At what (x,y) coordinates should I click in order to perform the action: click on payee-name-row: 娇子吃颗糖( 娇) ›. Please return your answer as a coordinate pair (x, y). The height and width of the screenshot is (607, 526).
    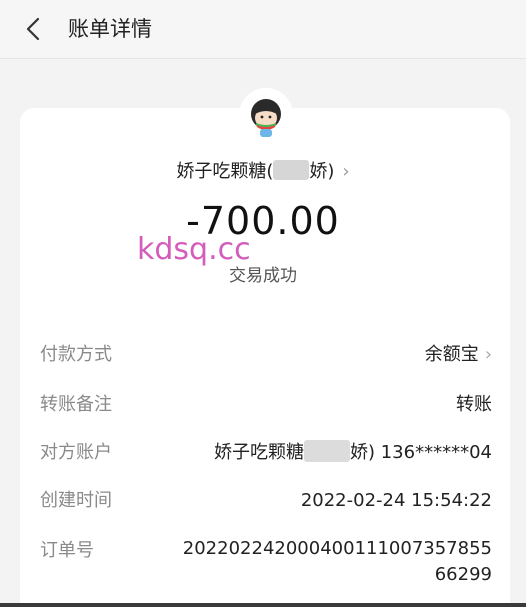
    Looking at the image, I should click on (263, 172).